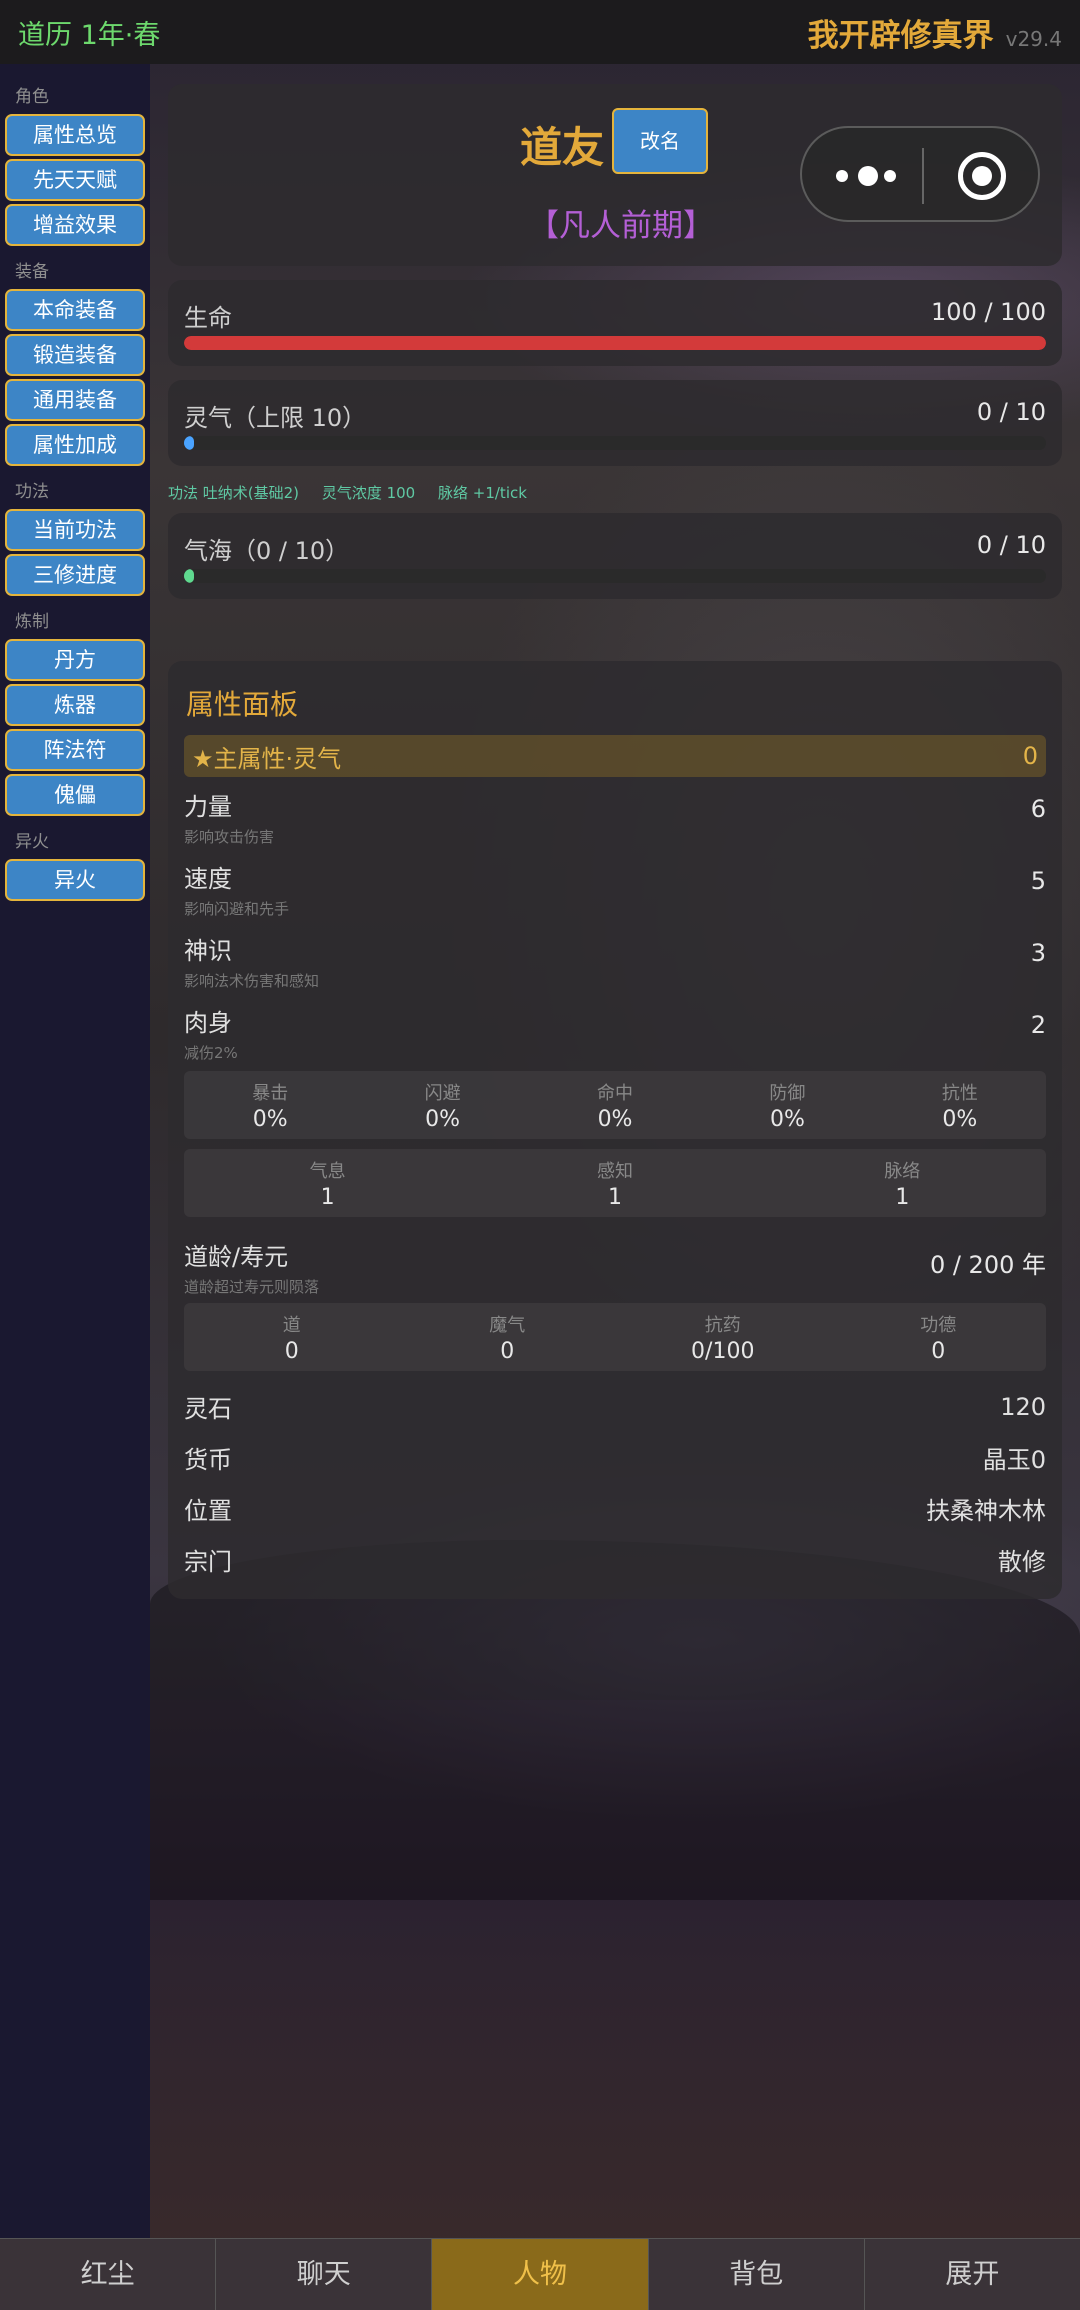 The width and height of the screenshot is (1080, 2310). I want to click on qi-sea-bar-card: 气海（0 / 10） 0 / 10, so click(615, 556).